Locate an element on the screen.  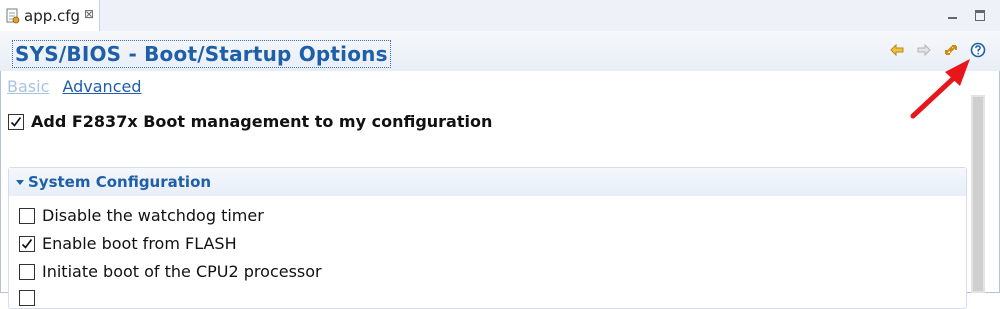
option-label: Initiate boot of the CPU2 processor is located at coordinates (182, 271).